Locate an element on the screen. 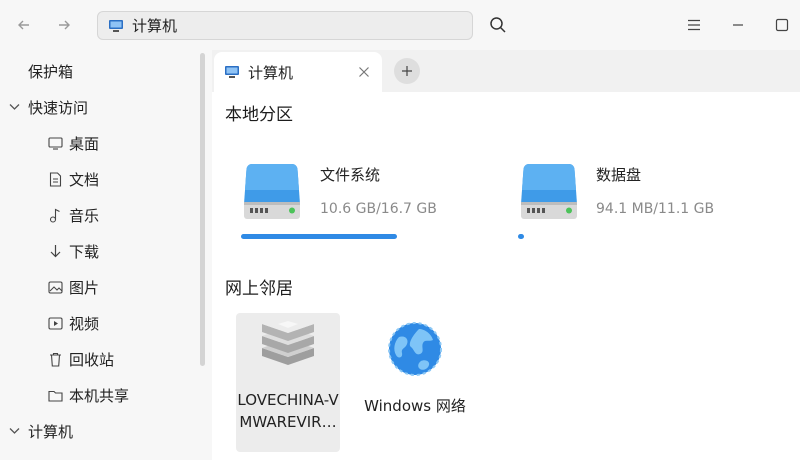 The width and height of the screenshot is (800, 460). sidebar-item-pictures: 图片 is located at coordinates (73, 287).